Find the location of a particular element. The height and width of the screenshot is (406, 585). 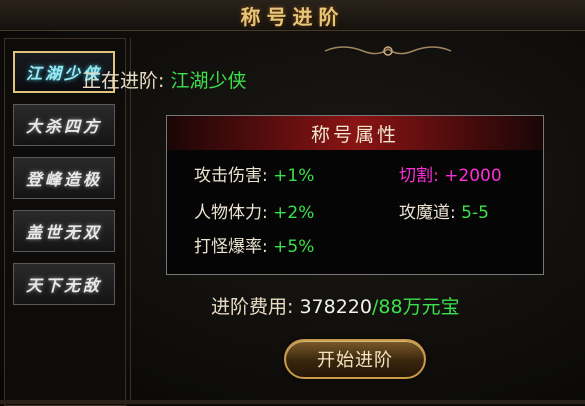

attr-attack-damage: 攻击伤害: +1% is located at coordinates (254, 173).